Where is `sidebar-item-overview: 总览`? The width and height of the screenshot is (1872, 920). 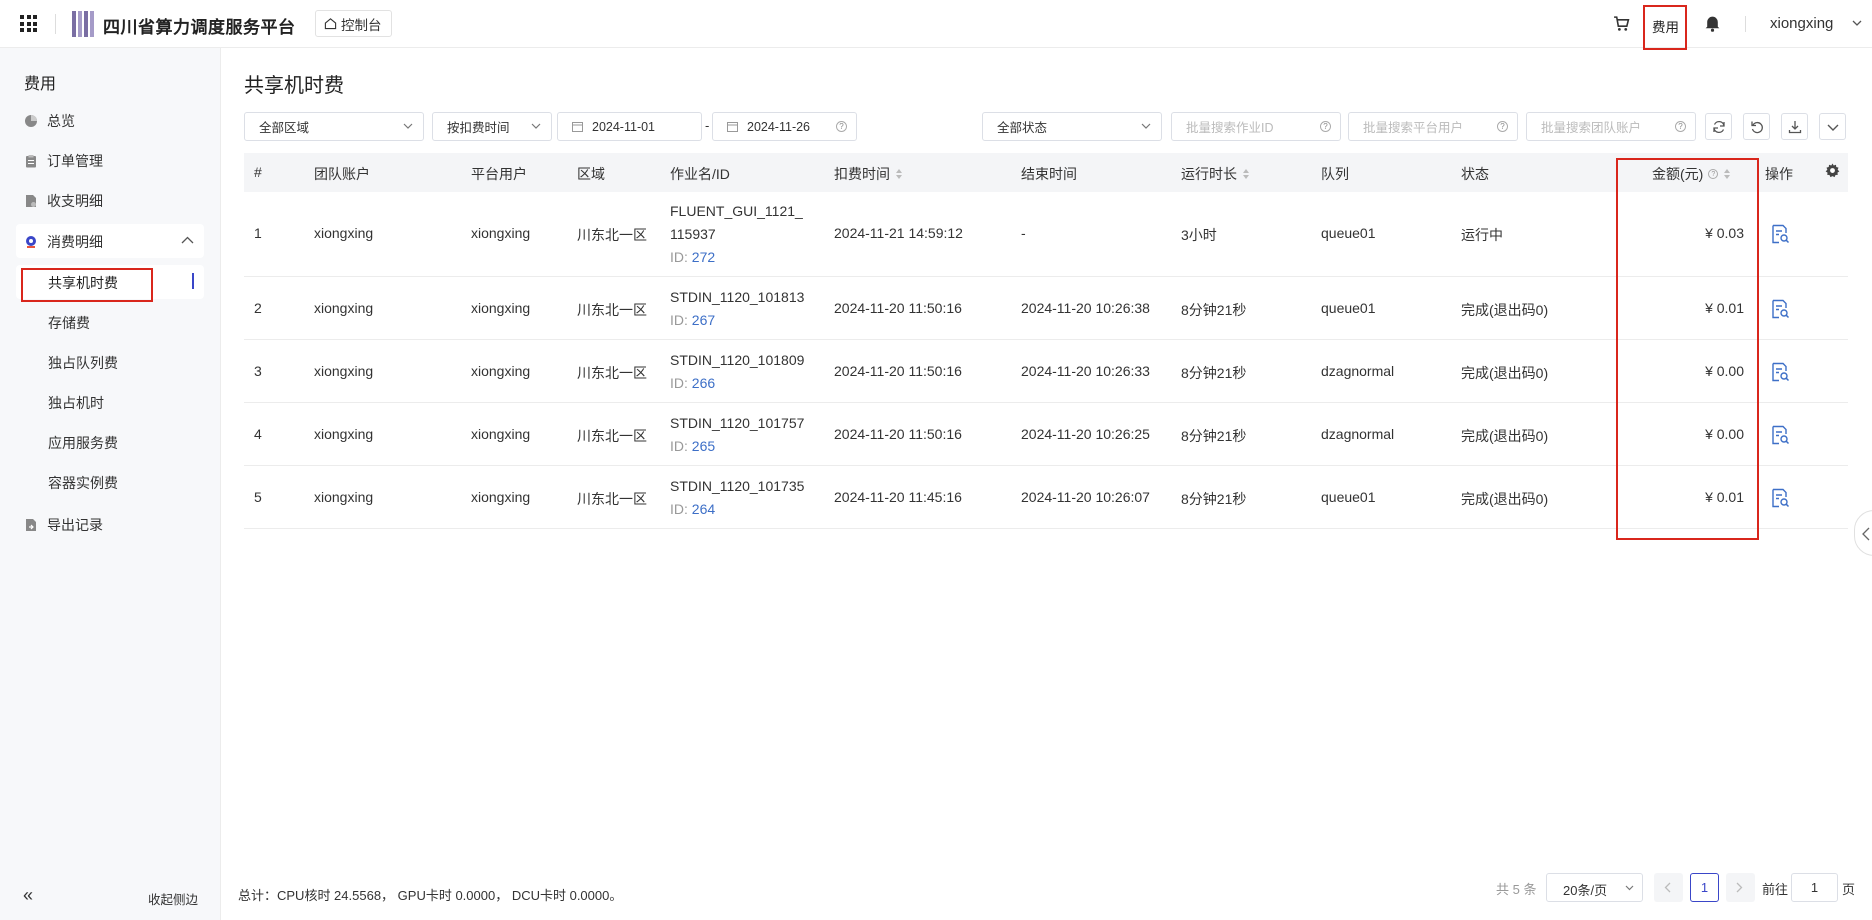
sidebar-item-overview: 总览 is located at coordinates (49, 121).